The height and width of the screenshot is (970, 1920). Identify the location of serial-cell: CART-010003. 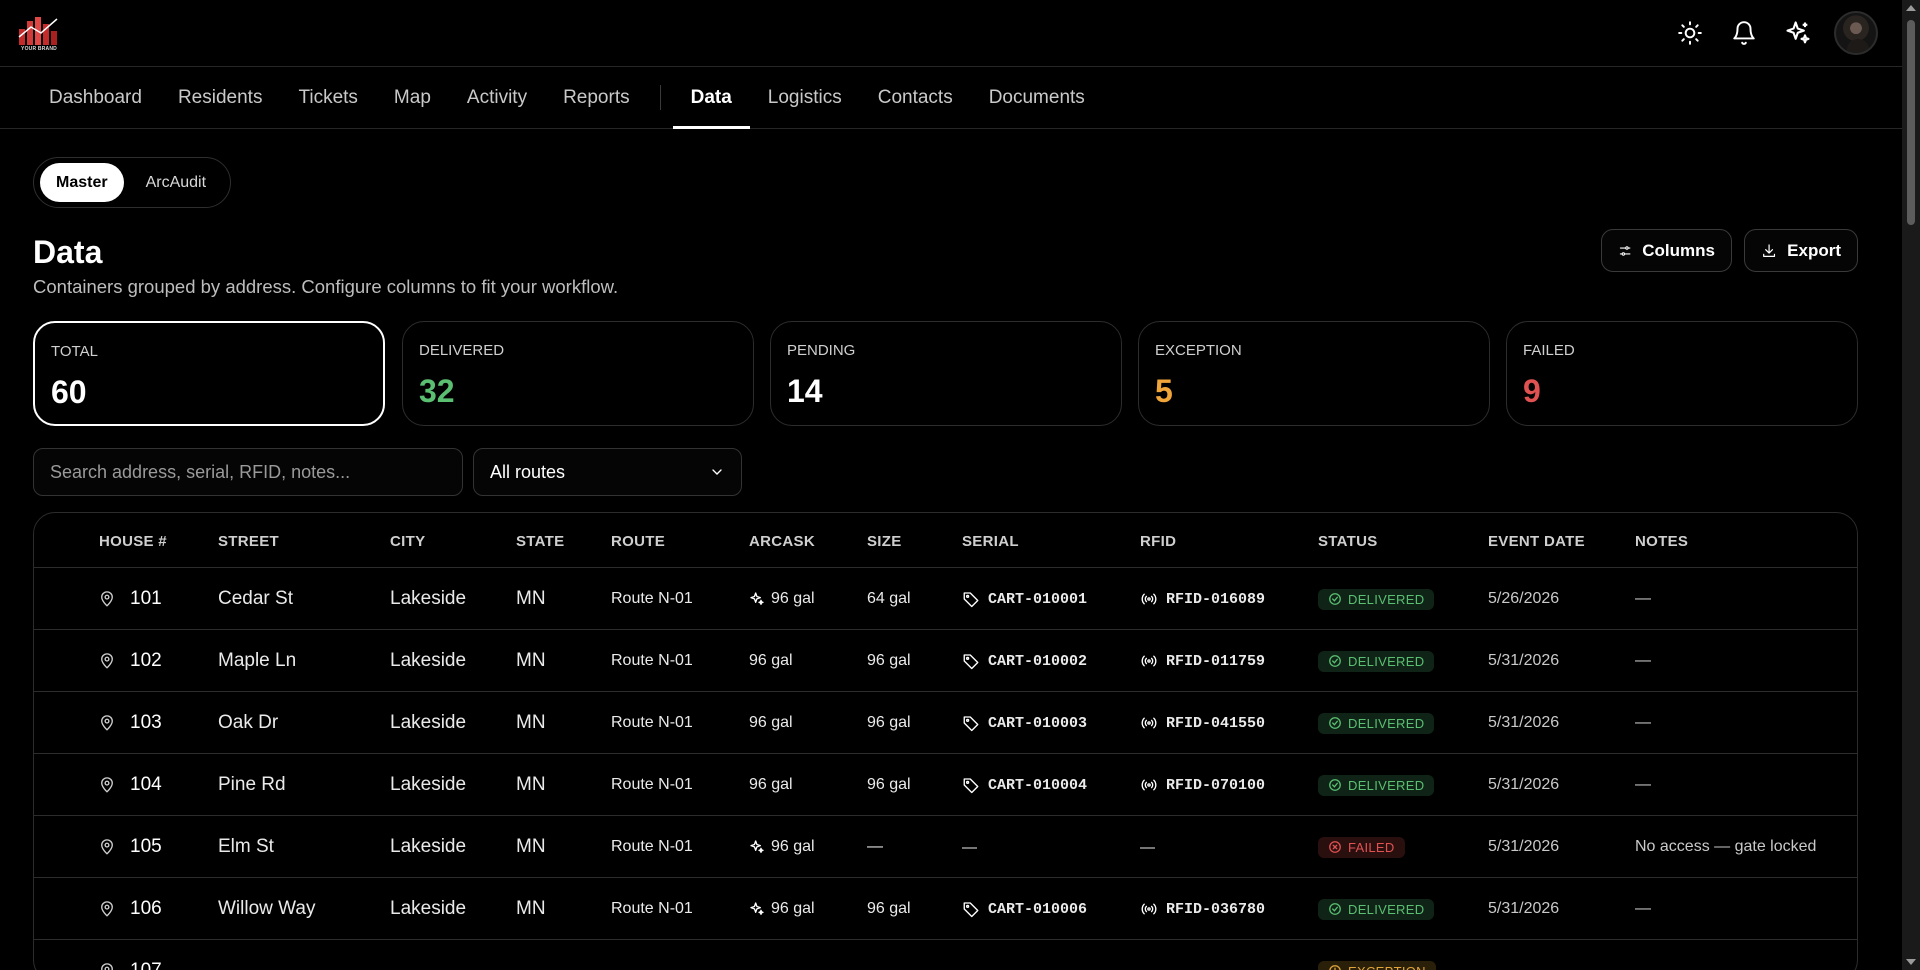
(1024, 723).